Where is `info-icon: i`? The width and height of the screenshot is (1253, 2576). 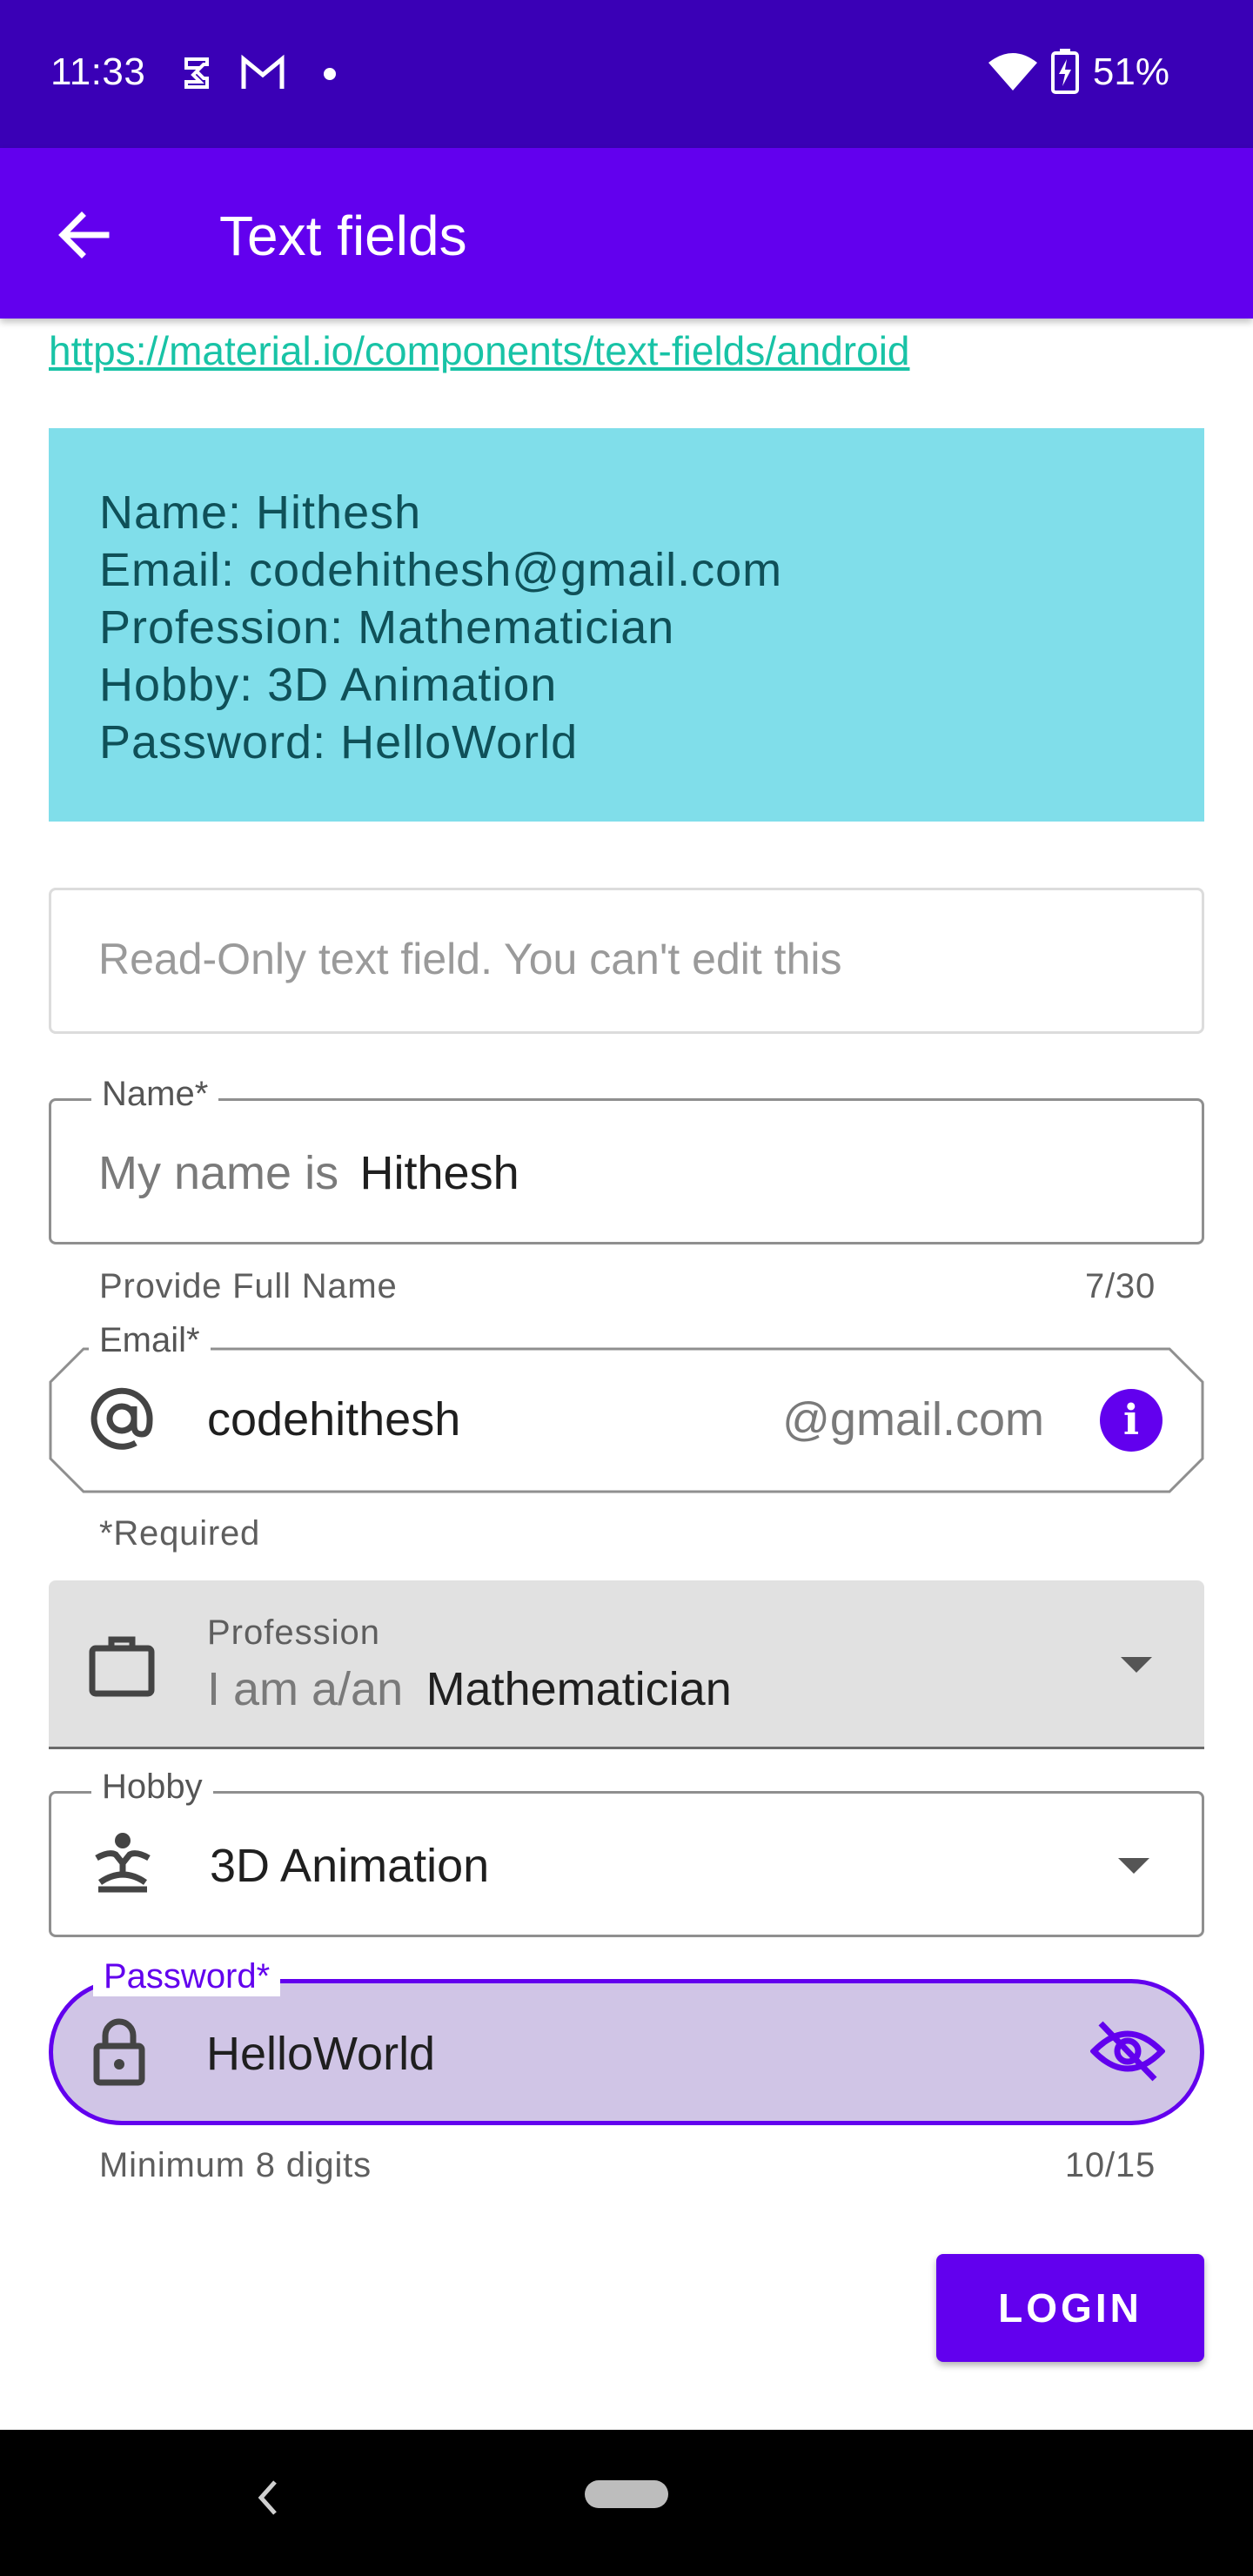 info-icon: i is located at coordinates (1131, 1420).